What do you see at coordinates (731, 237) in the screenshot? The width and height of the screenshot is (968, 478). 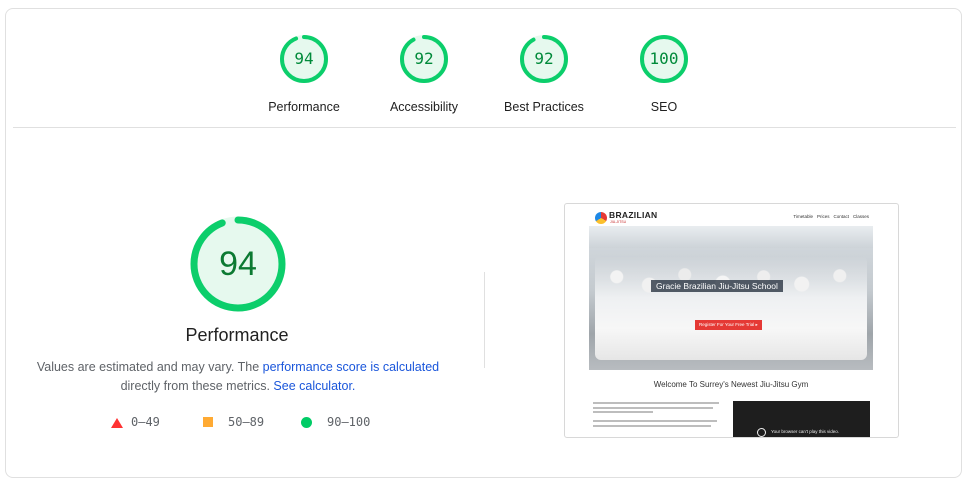 I see `hero-ceiling` at bounding box center [731, 237].